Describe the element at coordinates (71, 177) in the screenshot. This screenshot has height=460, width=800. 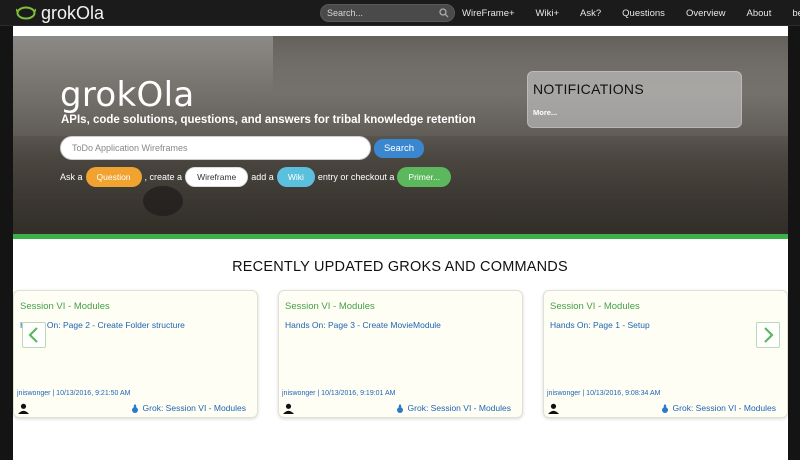
I see `cta-ask-text: Ask a` at that location.